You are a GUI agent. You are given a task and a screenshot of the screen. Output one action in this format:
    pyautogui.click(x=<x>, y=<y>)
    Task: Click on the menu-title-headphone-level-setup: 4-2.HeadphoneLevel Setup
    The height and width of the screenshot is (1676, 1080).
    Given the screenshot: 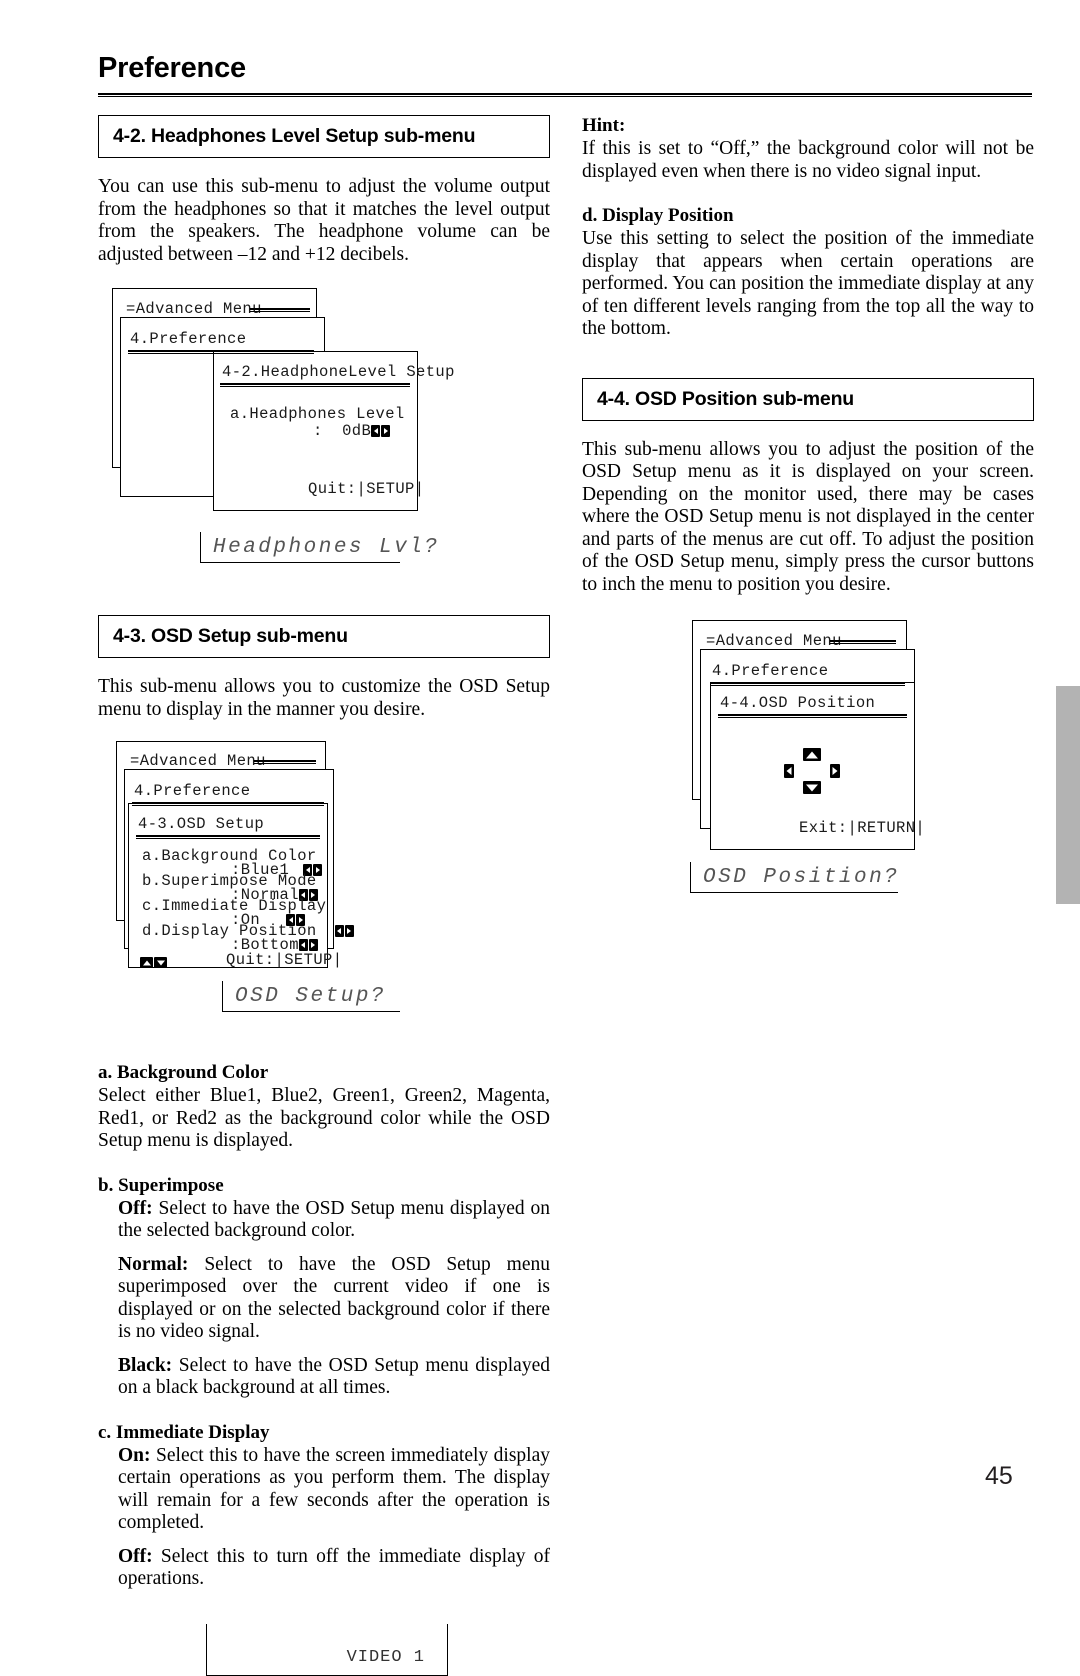 What is the action you would take?
    pyautogui.click(x=338, y=372)
    